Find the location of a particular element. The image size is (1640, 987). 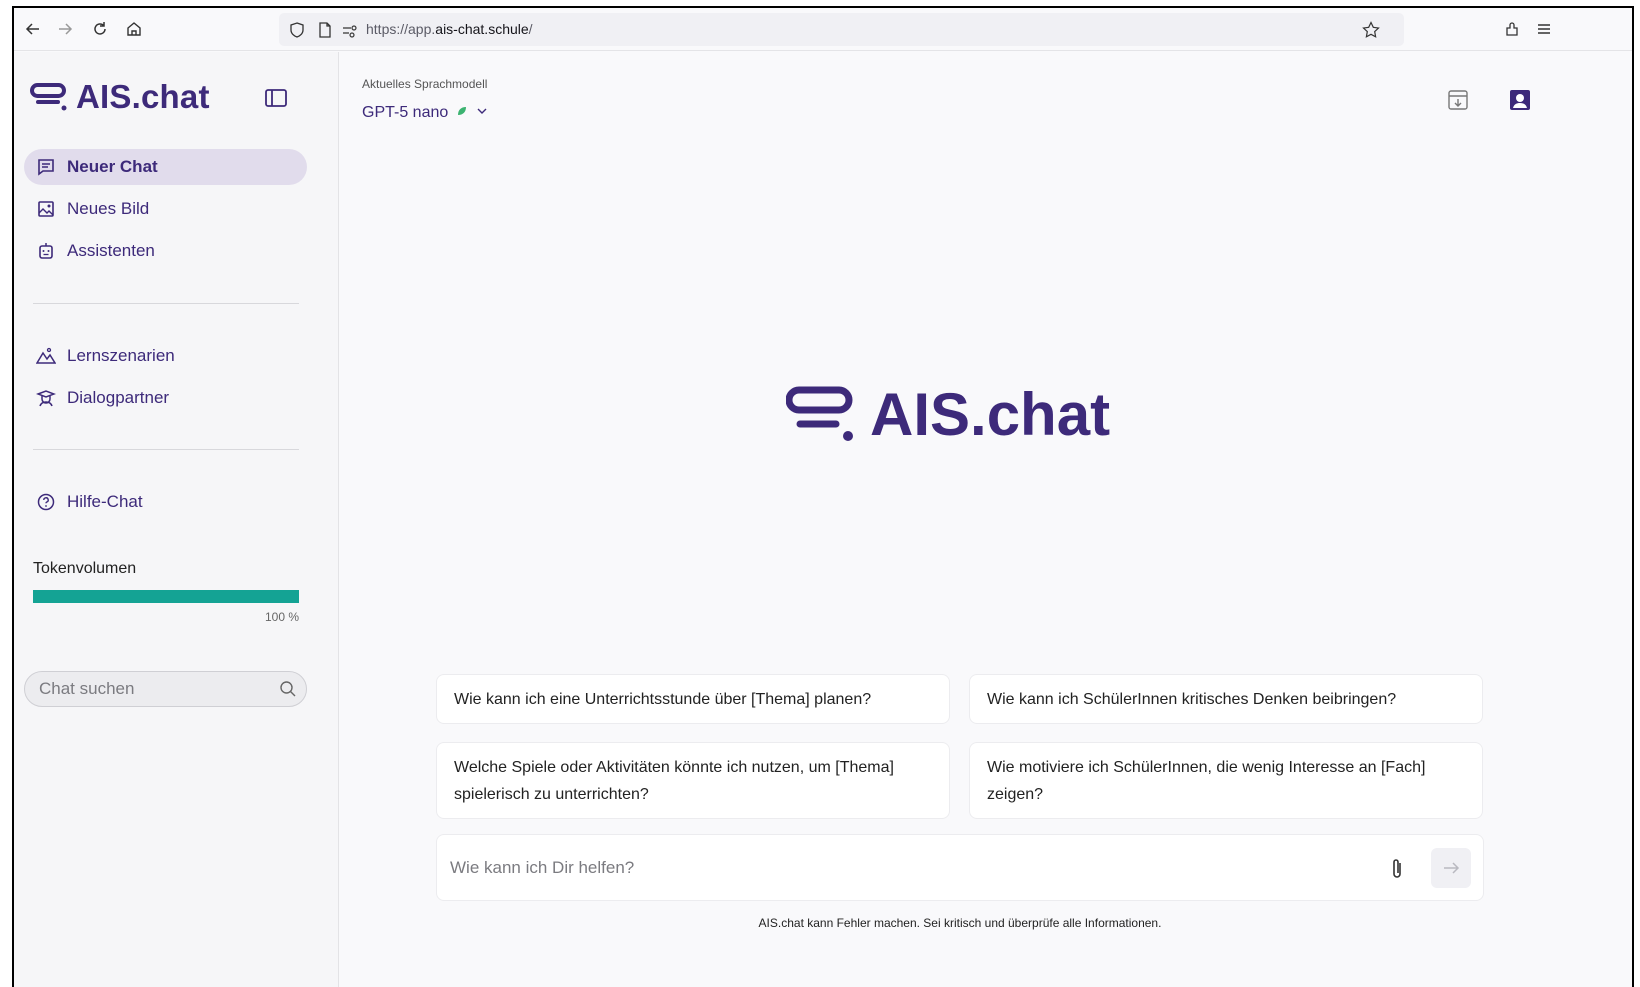

arrow-right-icon is located at coordinates (1452, 868).